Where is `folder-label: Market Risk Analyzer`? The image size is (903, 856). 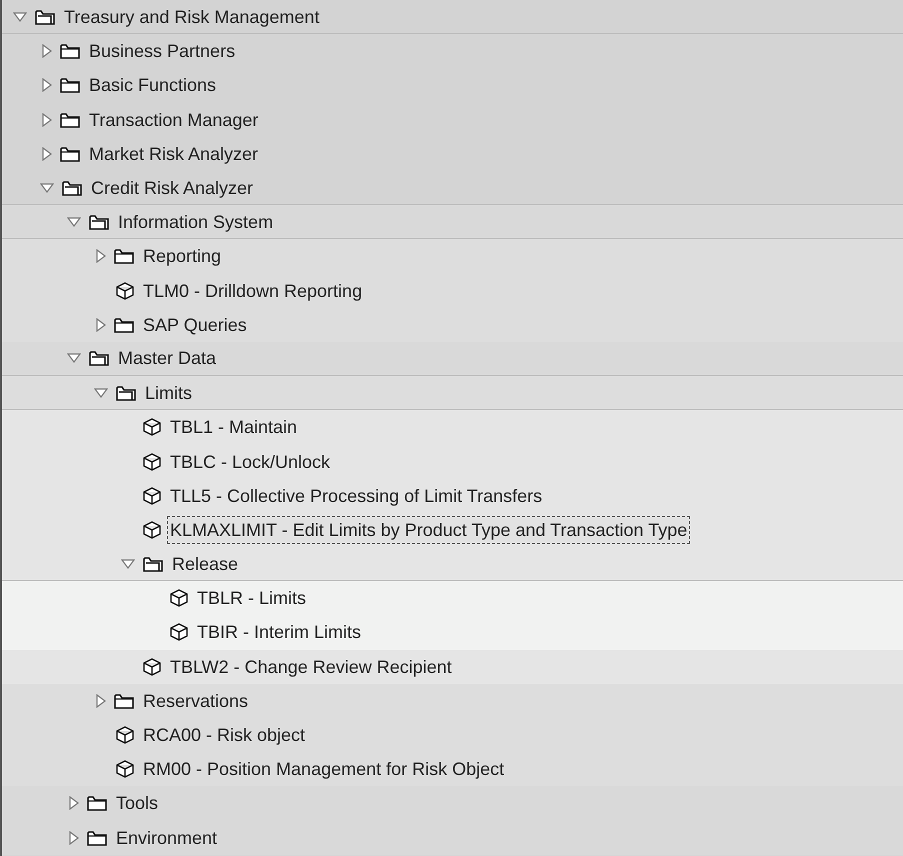 folder-label: Market Risk Analyzer is located at coordinates (174, 154).